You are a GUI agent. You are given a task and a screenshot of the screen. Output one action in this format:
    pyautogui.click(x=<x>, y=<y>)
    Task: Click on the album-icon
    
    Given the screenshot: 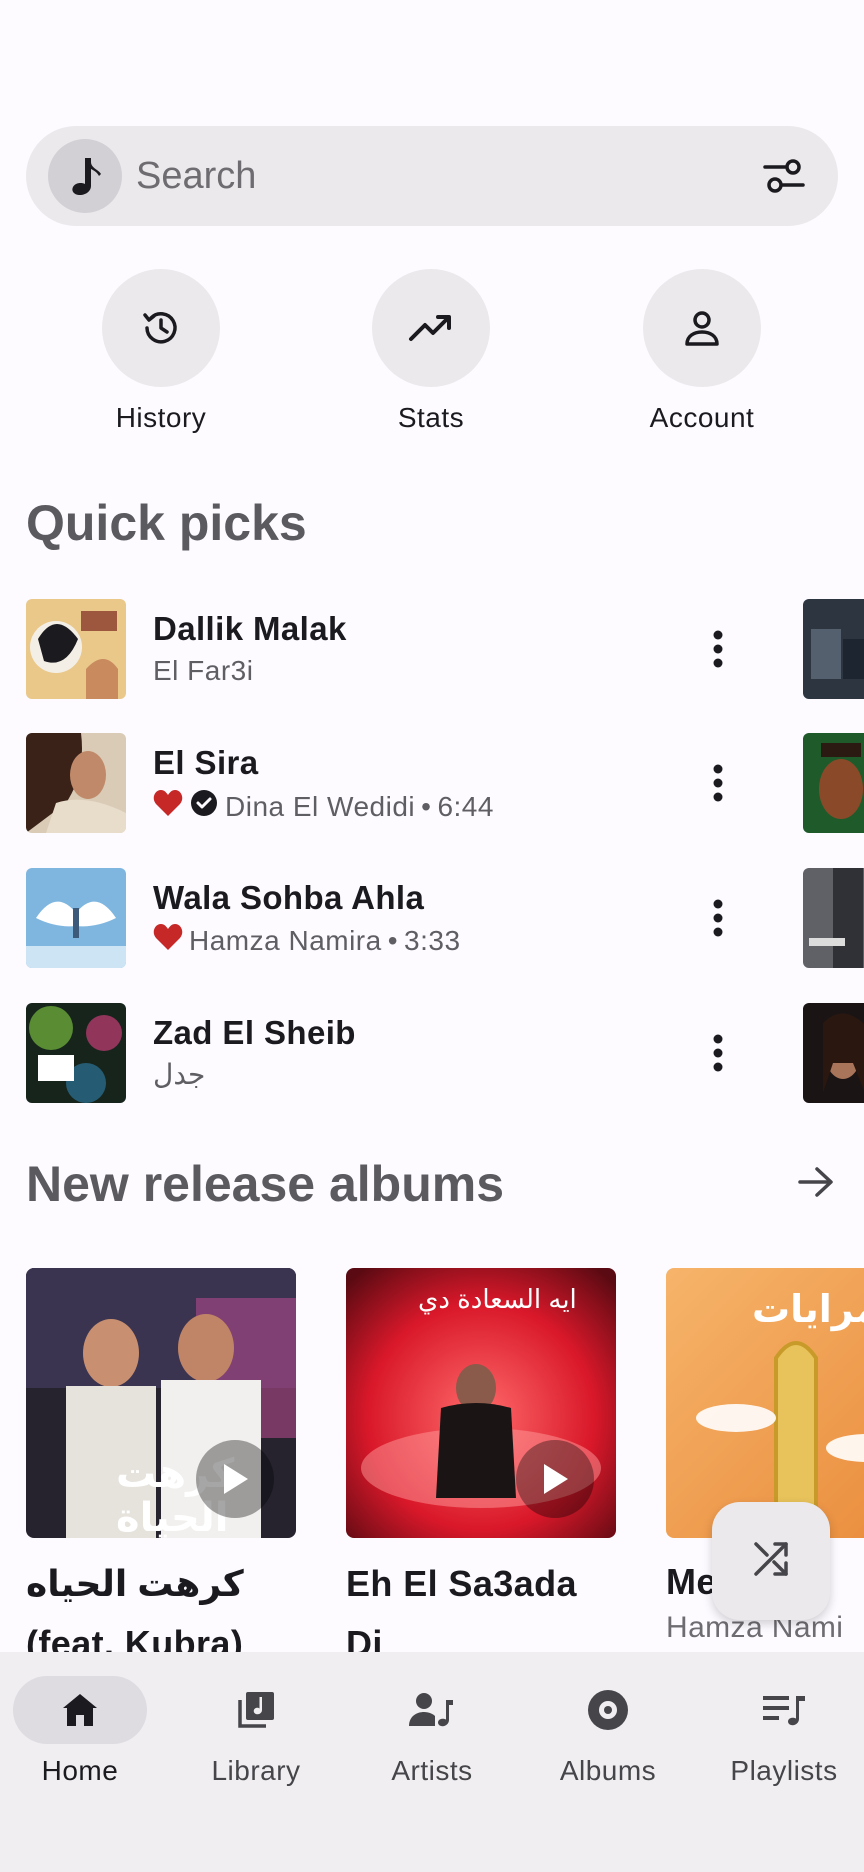 What is the action you would take?
    pyautogui.click(x=608, y=1710)
    